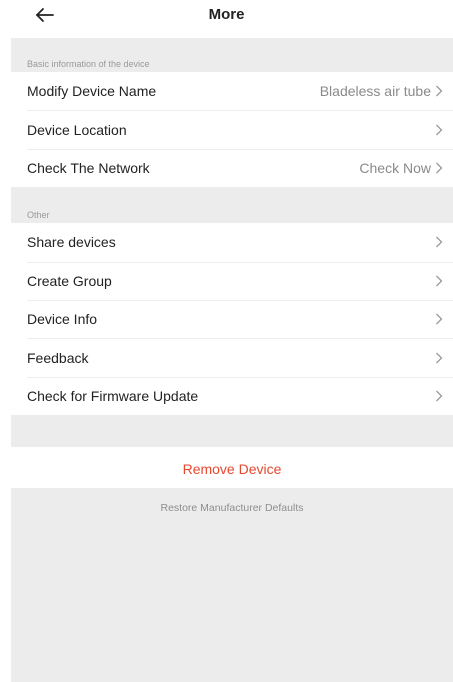  Describe the element at coordinates (88, 64) in the screenshot. I see `section-header: Basic information of the device` at that location.